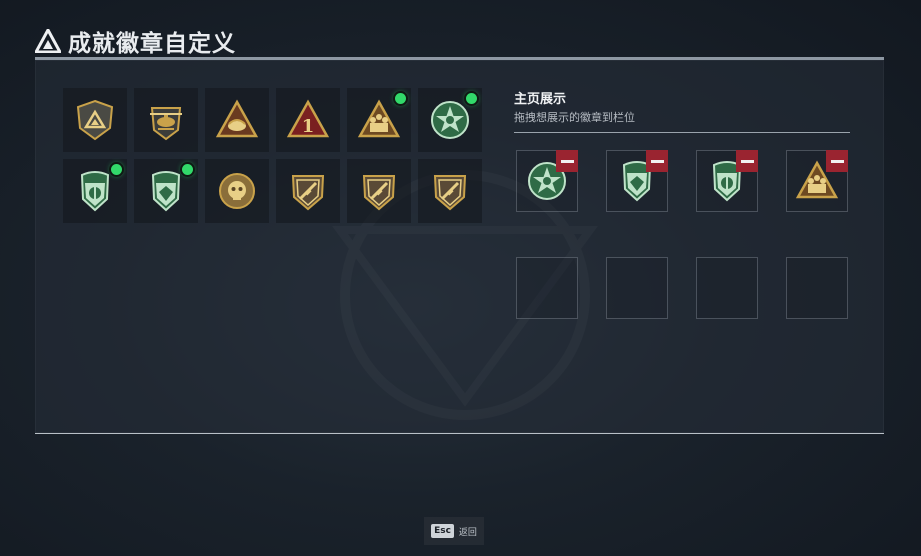 The image size is (921, 556). I want to click on page-header: 成就徽章自定义, so click(135, 41).